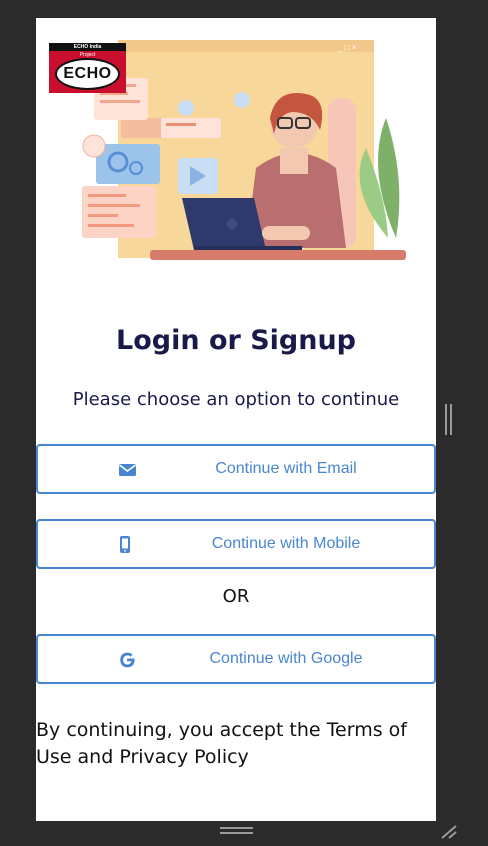 This screenshot has height=846, width=488. I want to click on logo-caption: ECHO India, so click(87, 47).